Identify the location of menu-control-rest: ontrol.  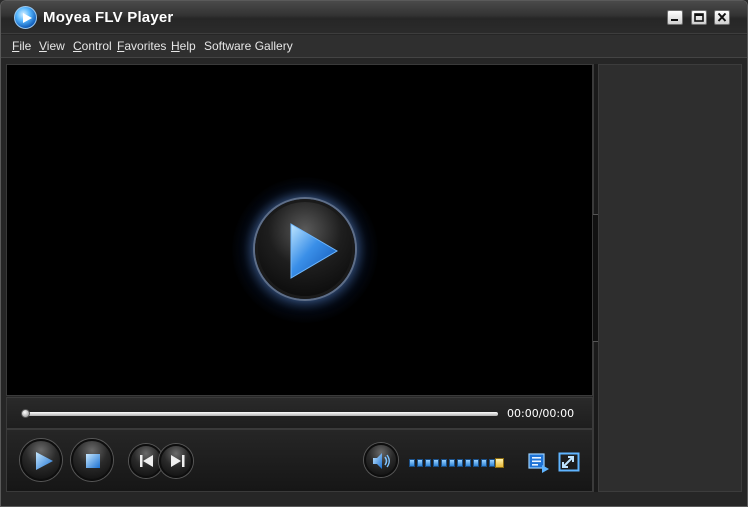
(96, 46).